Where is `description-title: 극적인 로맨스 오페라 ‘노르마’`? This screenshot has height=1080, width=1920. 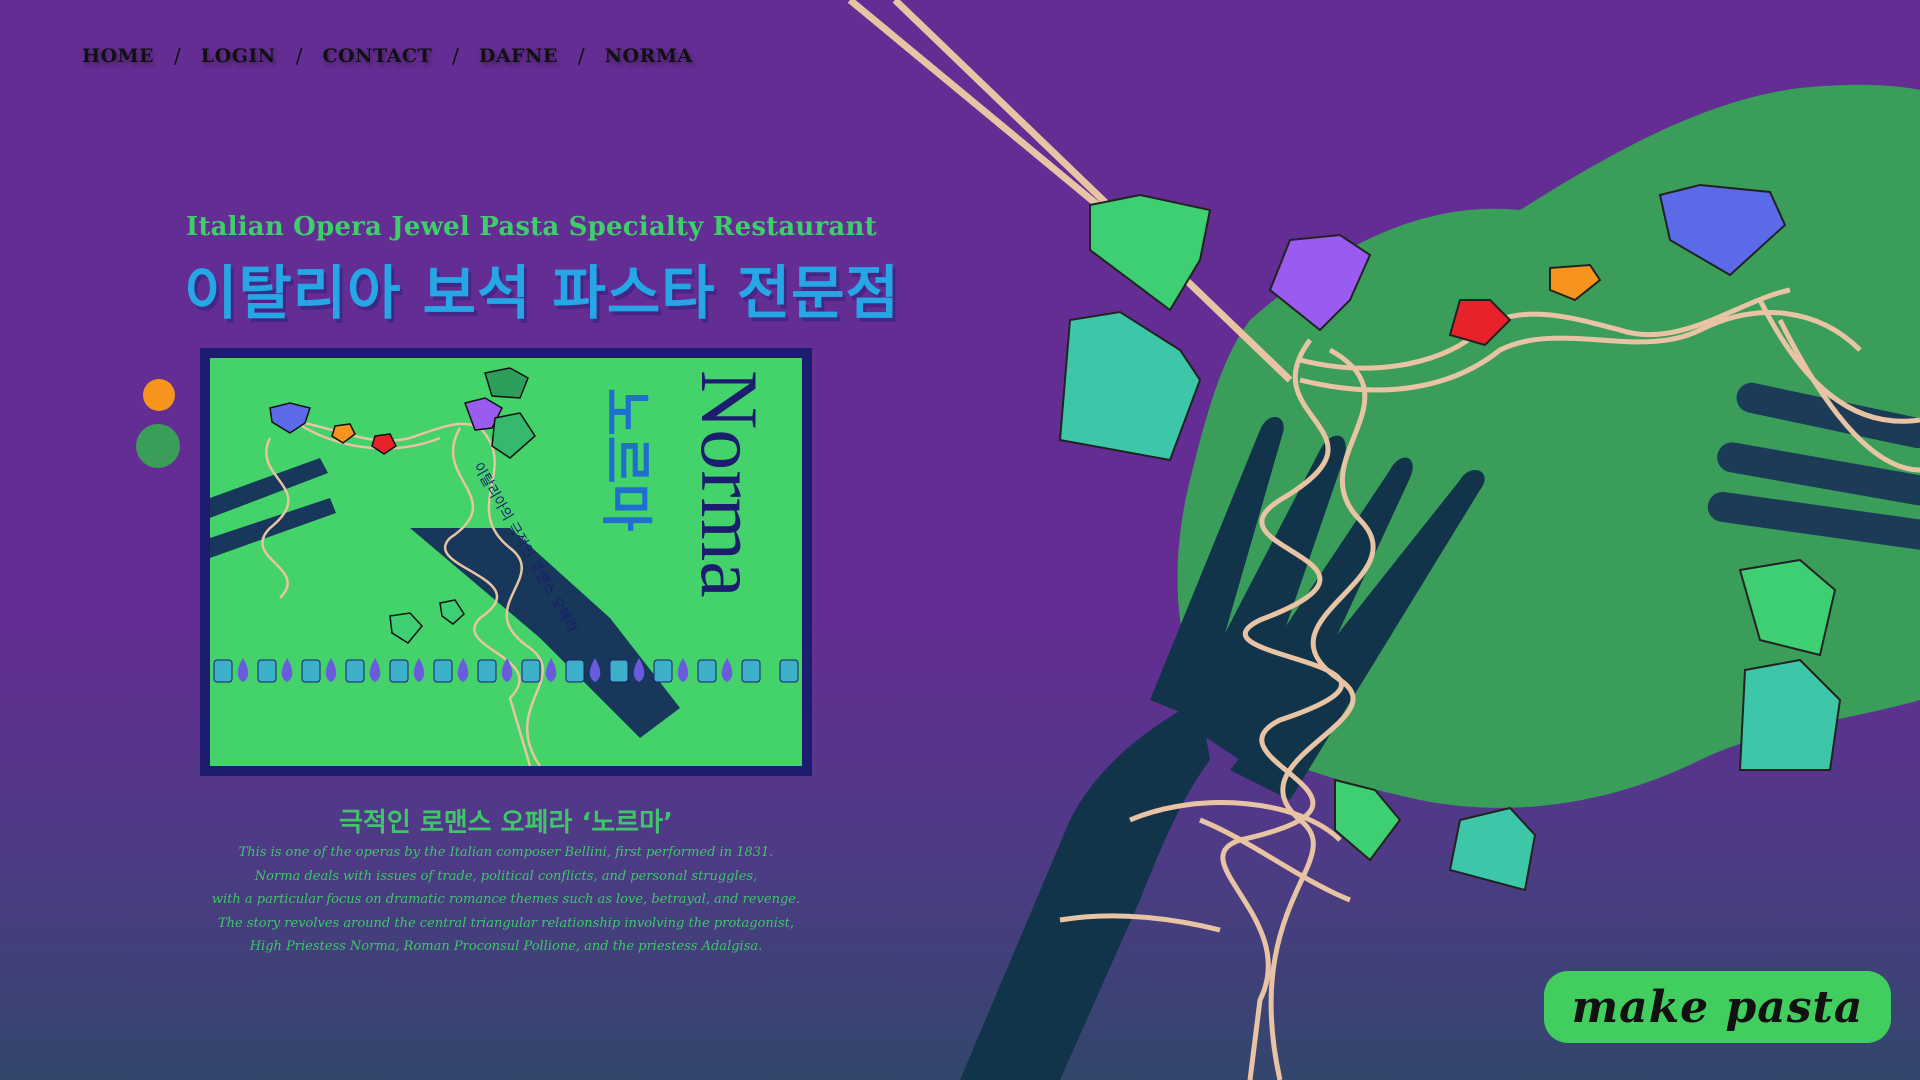 description-title: 극적인 로맨스 오페라 ‘노르마’ is located at coordinates (506, 823).